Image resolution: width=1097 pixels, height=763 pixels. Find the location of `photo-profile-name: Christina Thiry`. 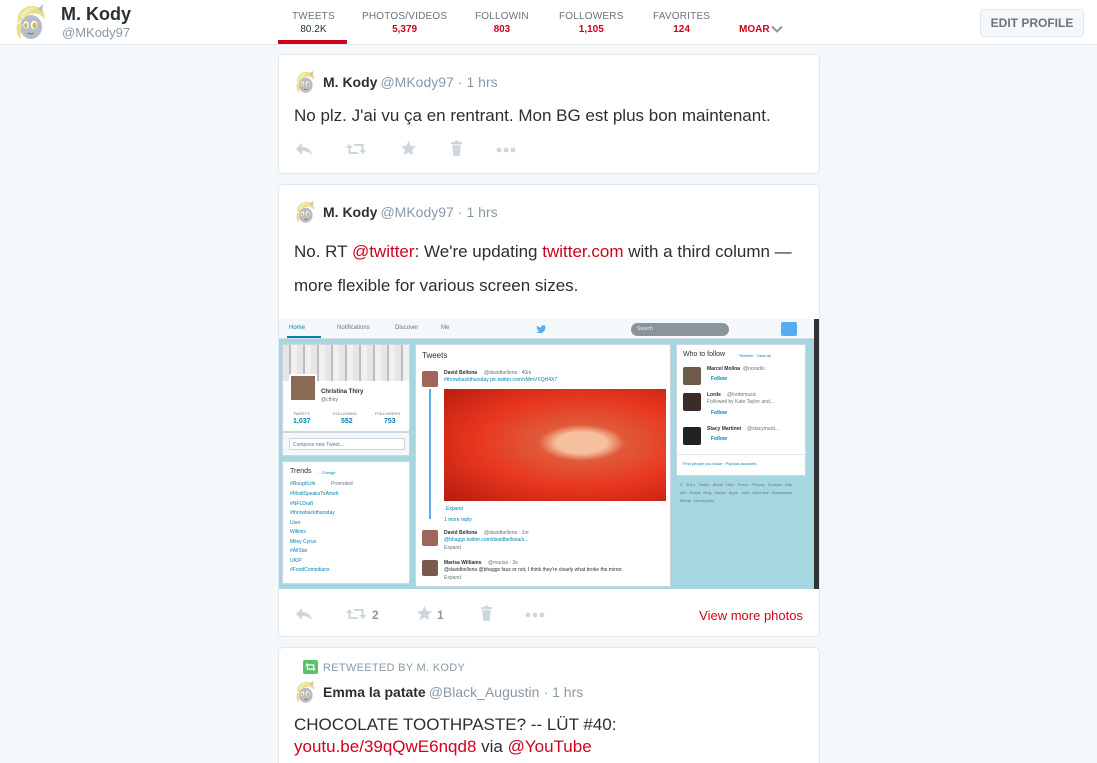

photo-profile-name: Christina Thiry is located at coordinates (342, 392).